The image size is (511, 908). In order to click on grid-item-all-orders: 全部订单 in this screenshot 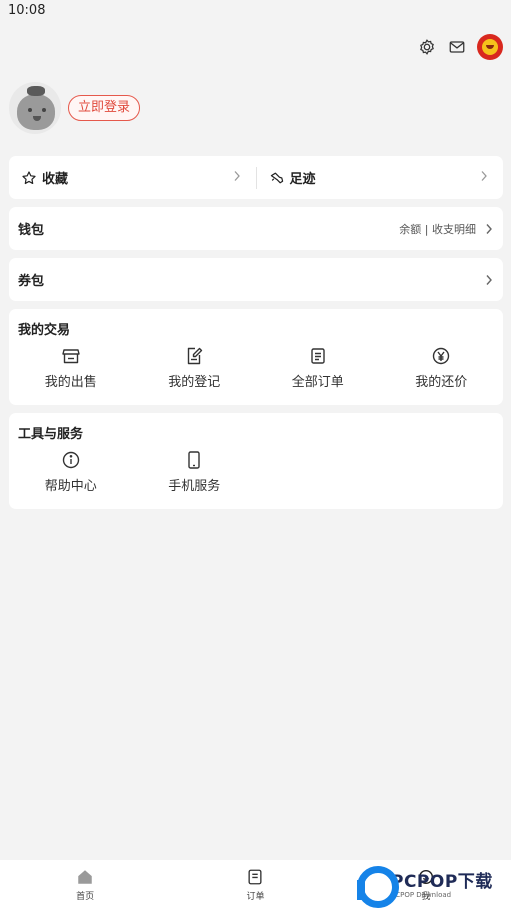, I will do `click(318, 368)`.